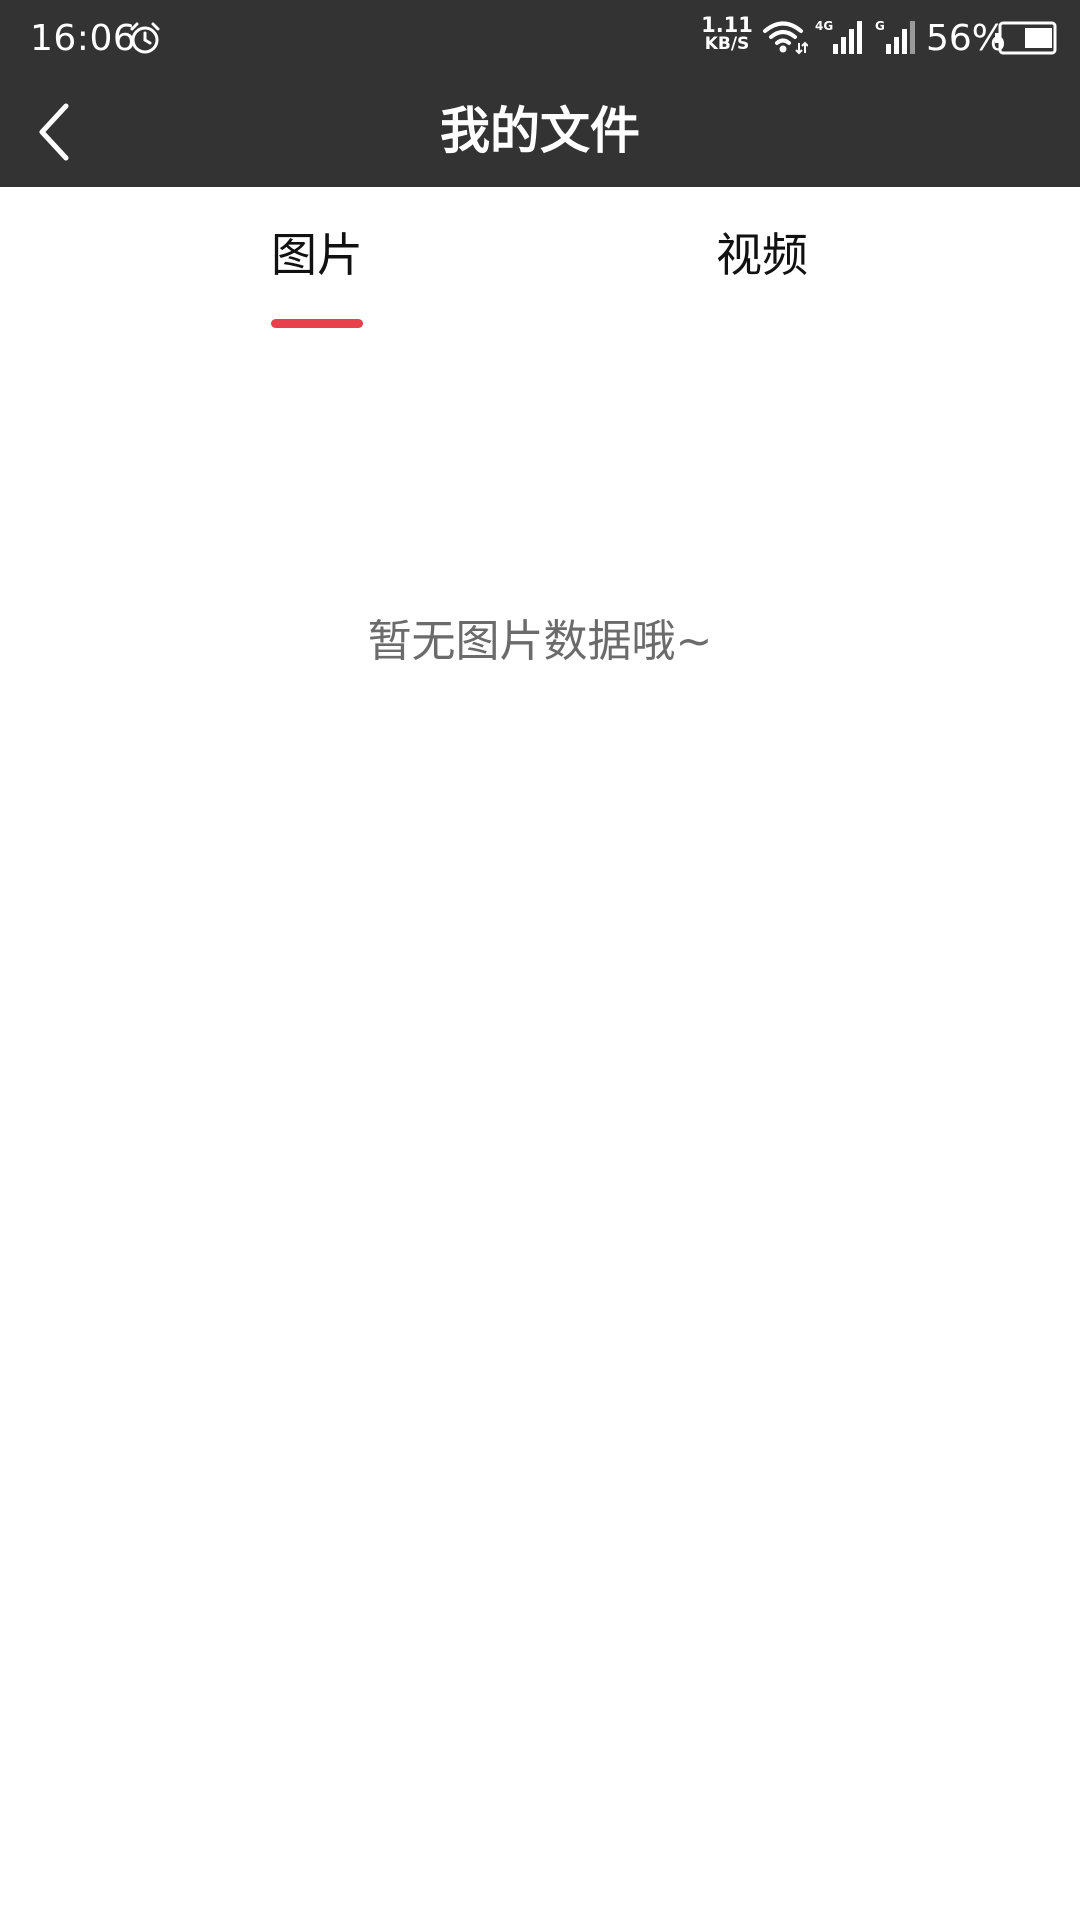 The width and height of the screenshot is (1080, 1920). I want to click on nav-bar: 我的文件, so click(540, 131).